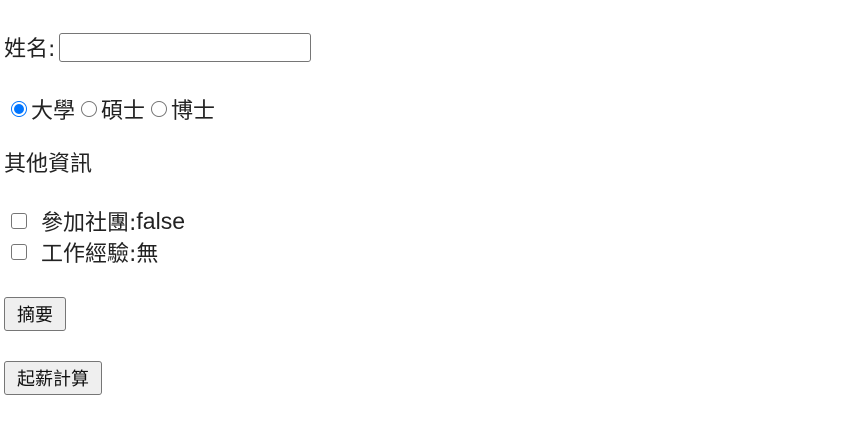 The width and height of the screenshot is (844, 437). What do you see at coordinates (147, 254) in the screenshot?
I see `experience-value: 無` at bounding box center [147, 254].